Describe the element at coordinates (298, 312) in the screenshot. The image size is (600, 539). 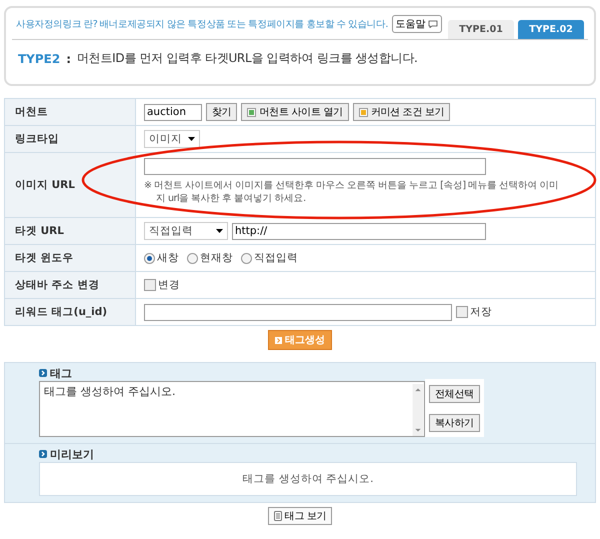
I see `reward-tag-field` at that location.